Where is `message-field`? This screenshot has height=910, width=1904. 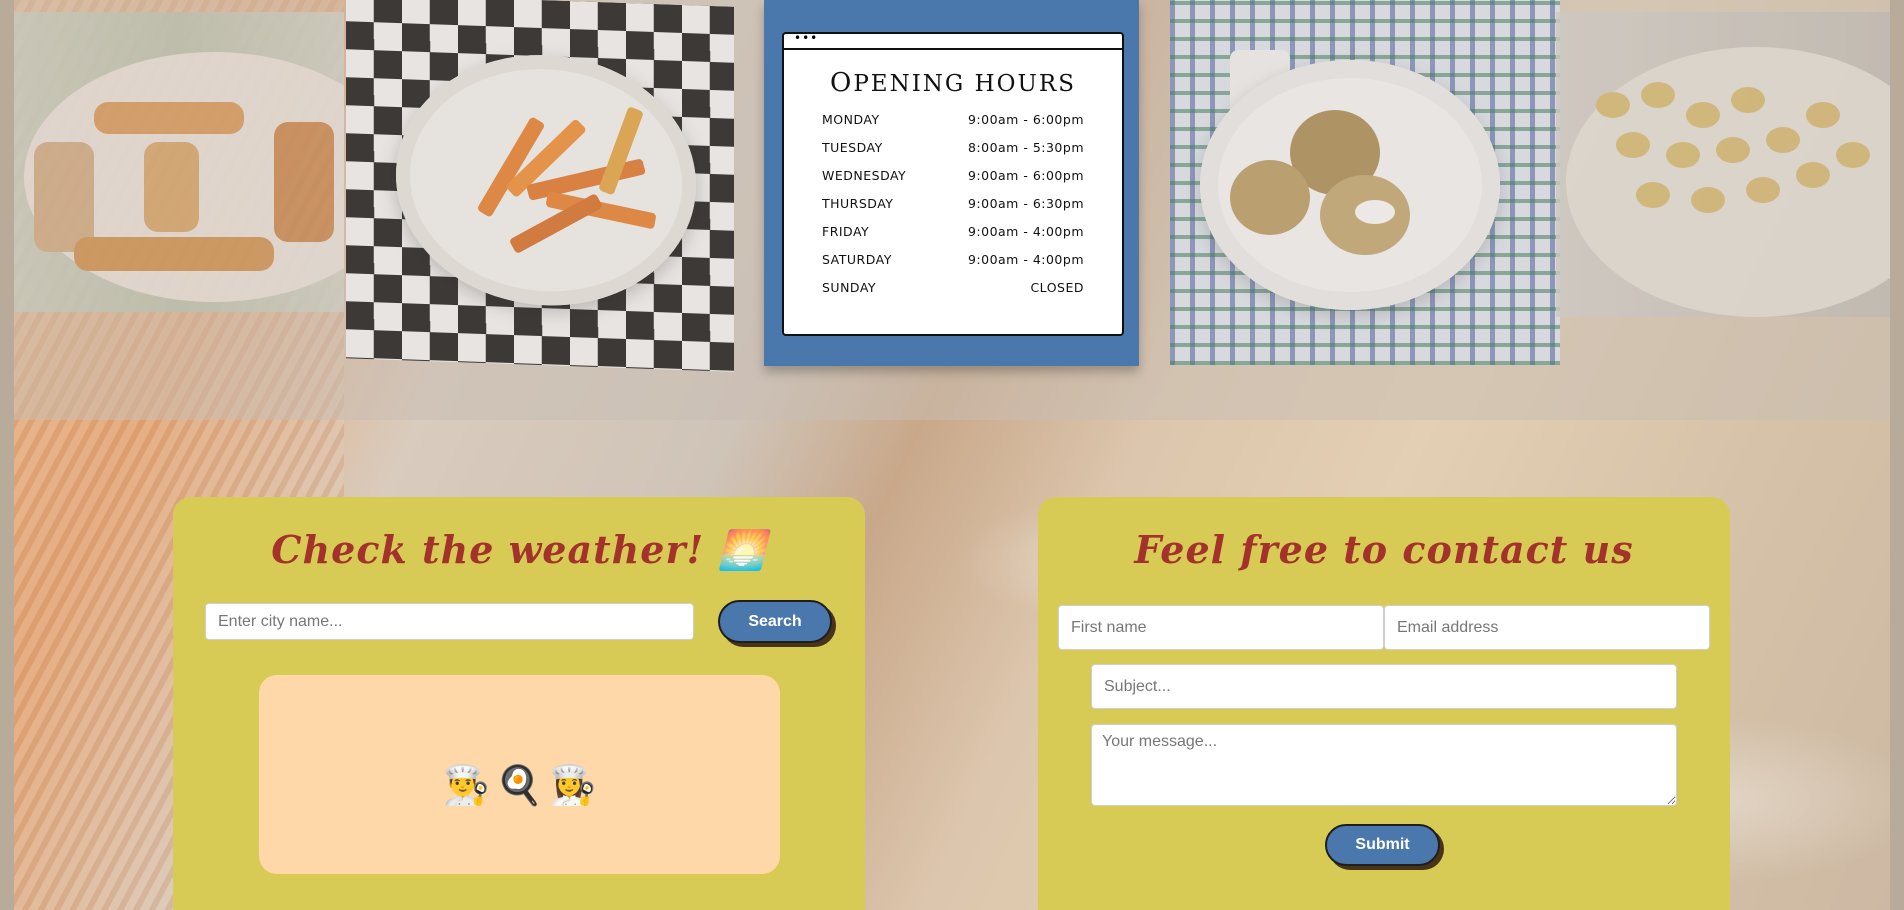
message-field is located at coordinates (1384, 765).